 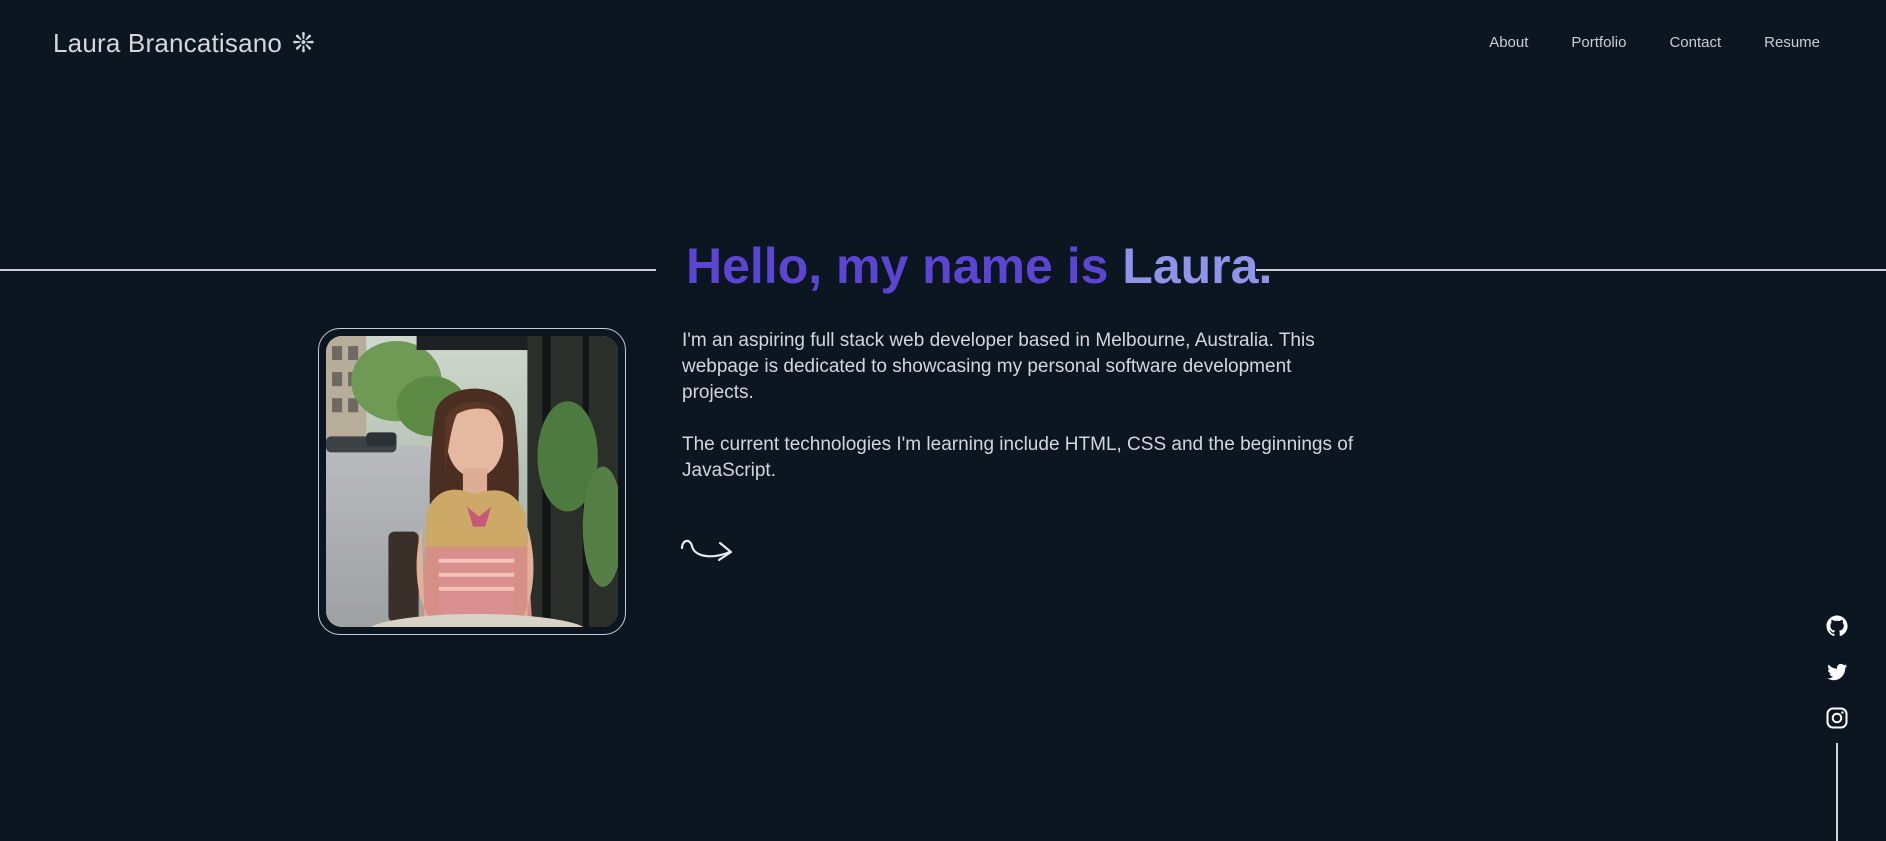 What do you see at coordinates (1197, 266) in the screenshot?
I see `hero-title-name: Laura.` at bounding box center [1197, 266].